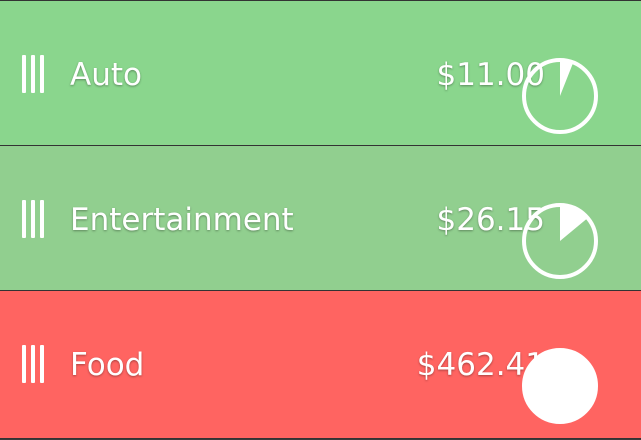 Image resolution: width=641 pixels, height=440 pixels. Describe the element at coordinates (107, 365) in the screenshot. I see `category-label: Food` at that location.